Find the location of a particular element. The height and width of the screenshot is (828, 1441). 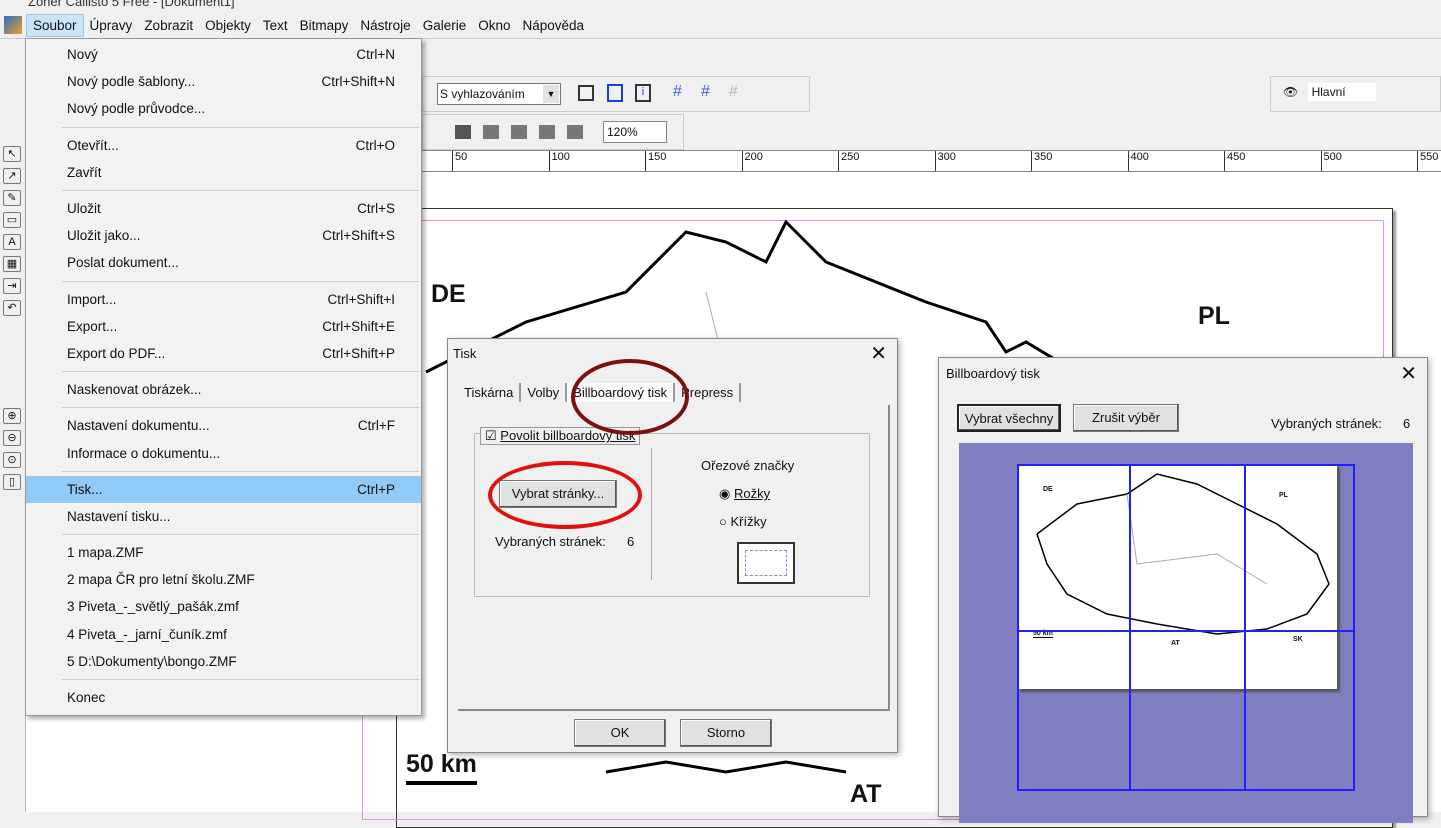

file-menu-item: Konec is located at coordinates (223, 697).